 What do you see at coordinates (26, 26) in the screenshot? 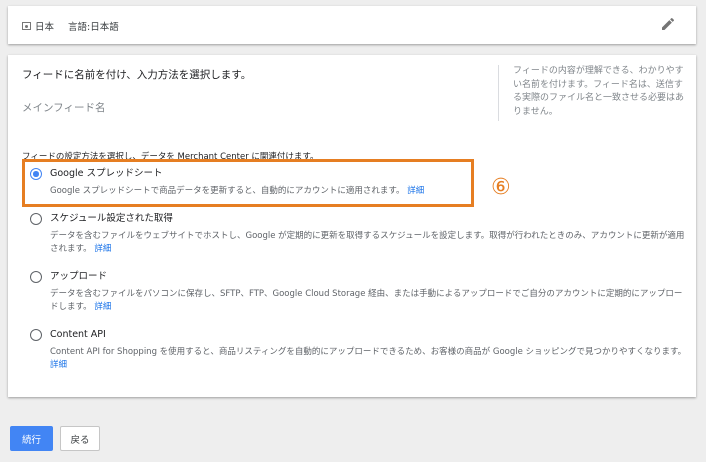
I see `country-flag-icon` at bounding box center [26, 26].